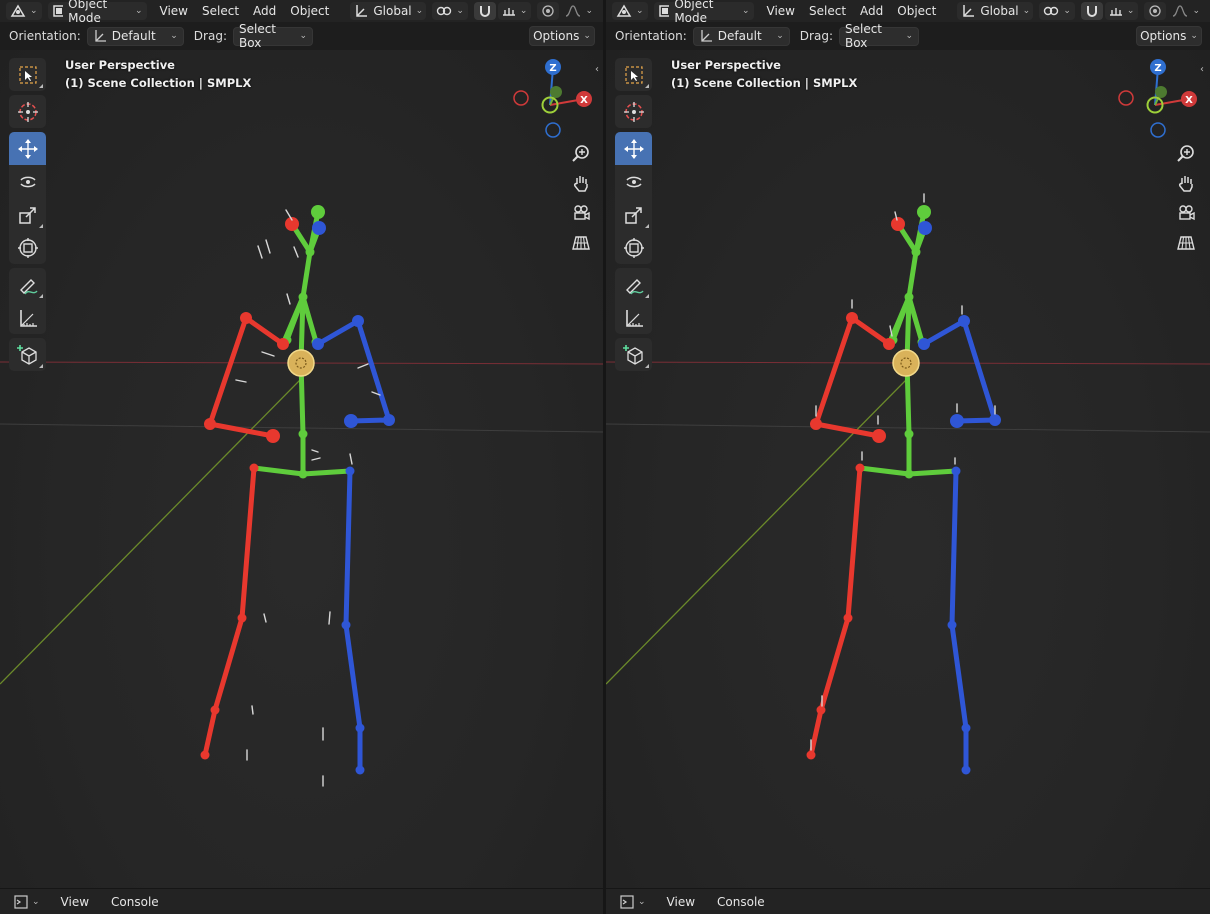  I want to click on ruler-icon, so click(634, 318).